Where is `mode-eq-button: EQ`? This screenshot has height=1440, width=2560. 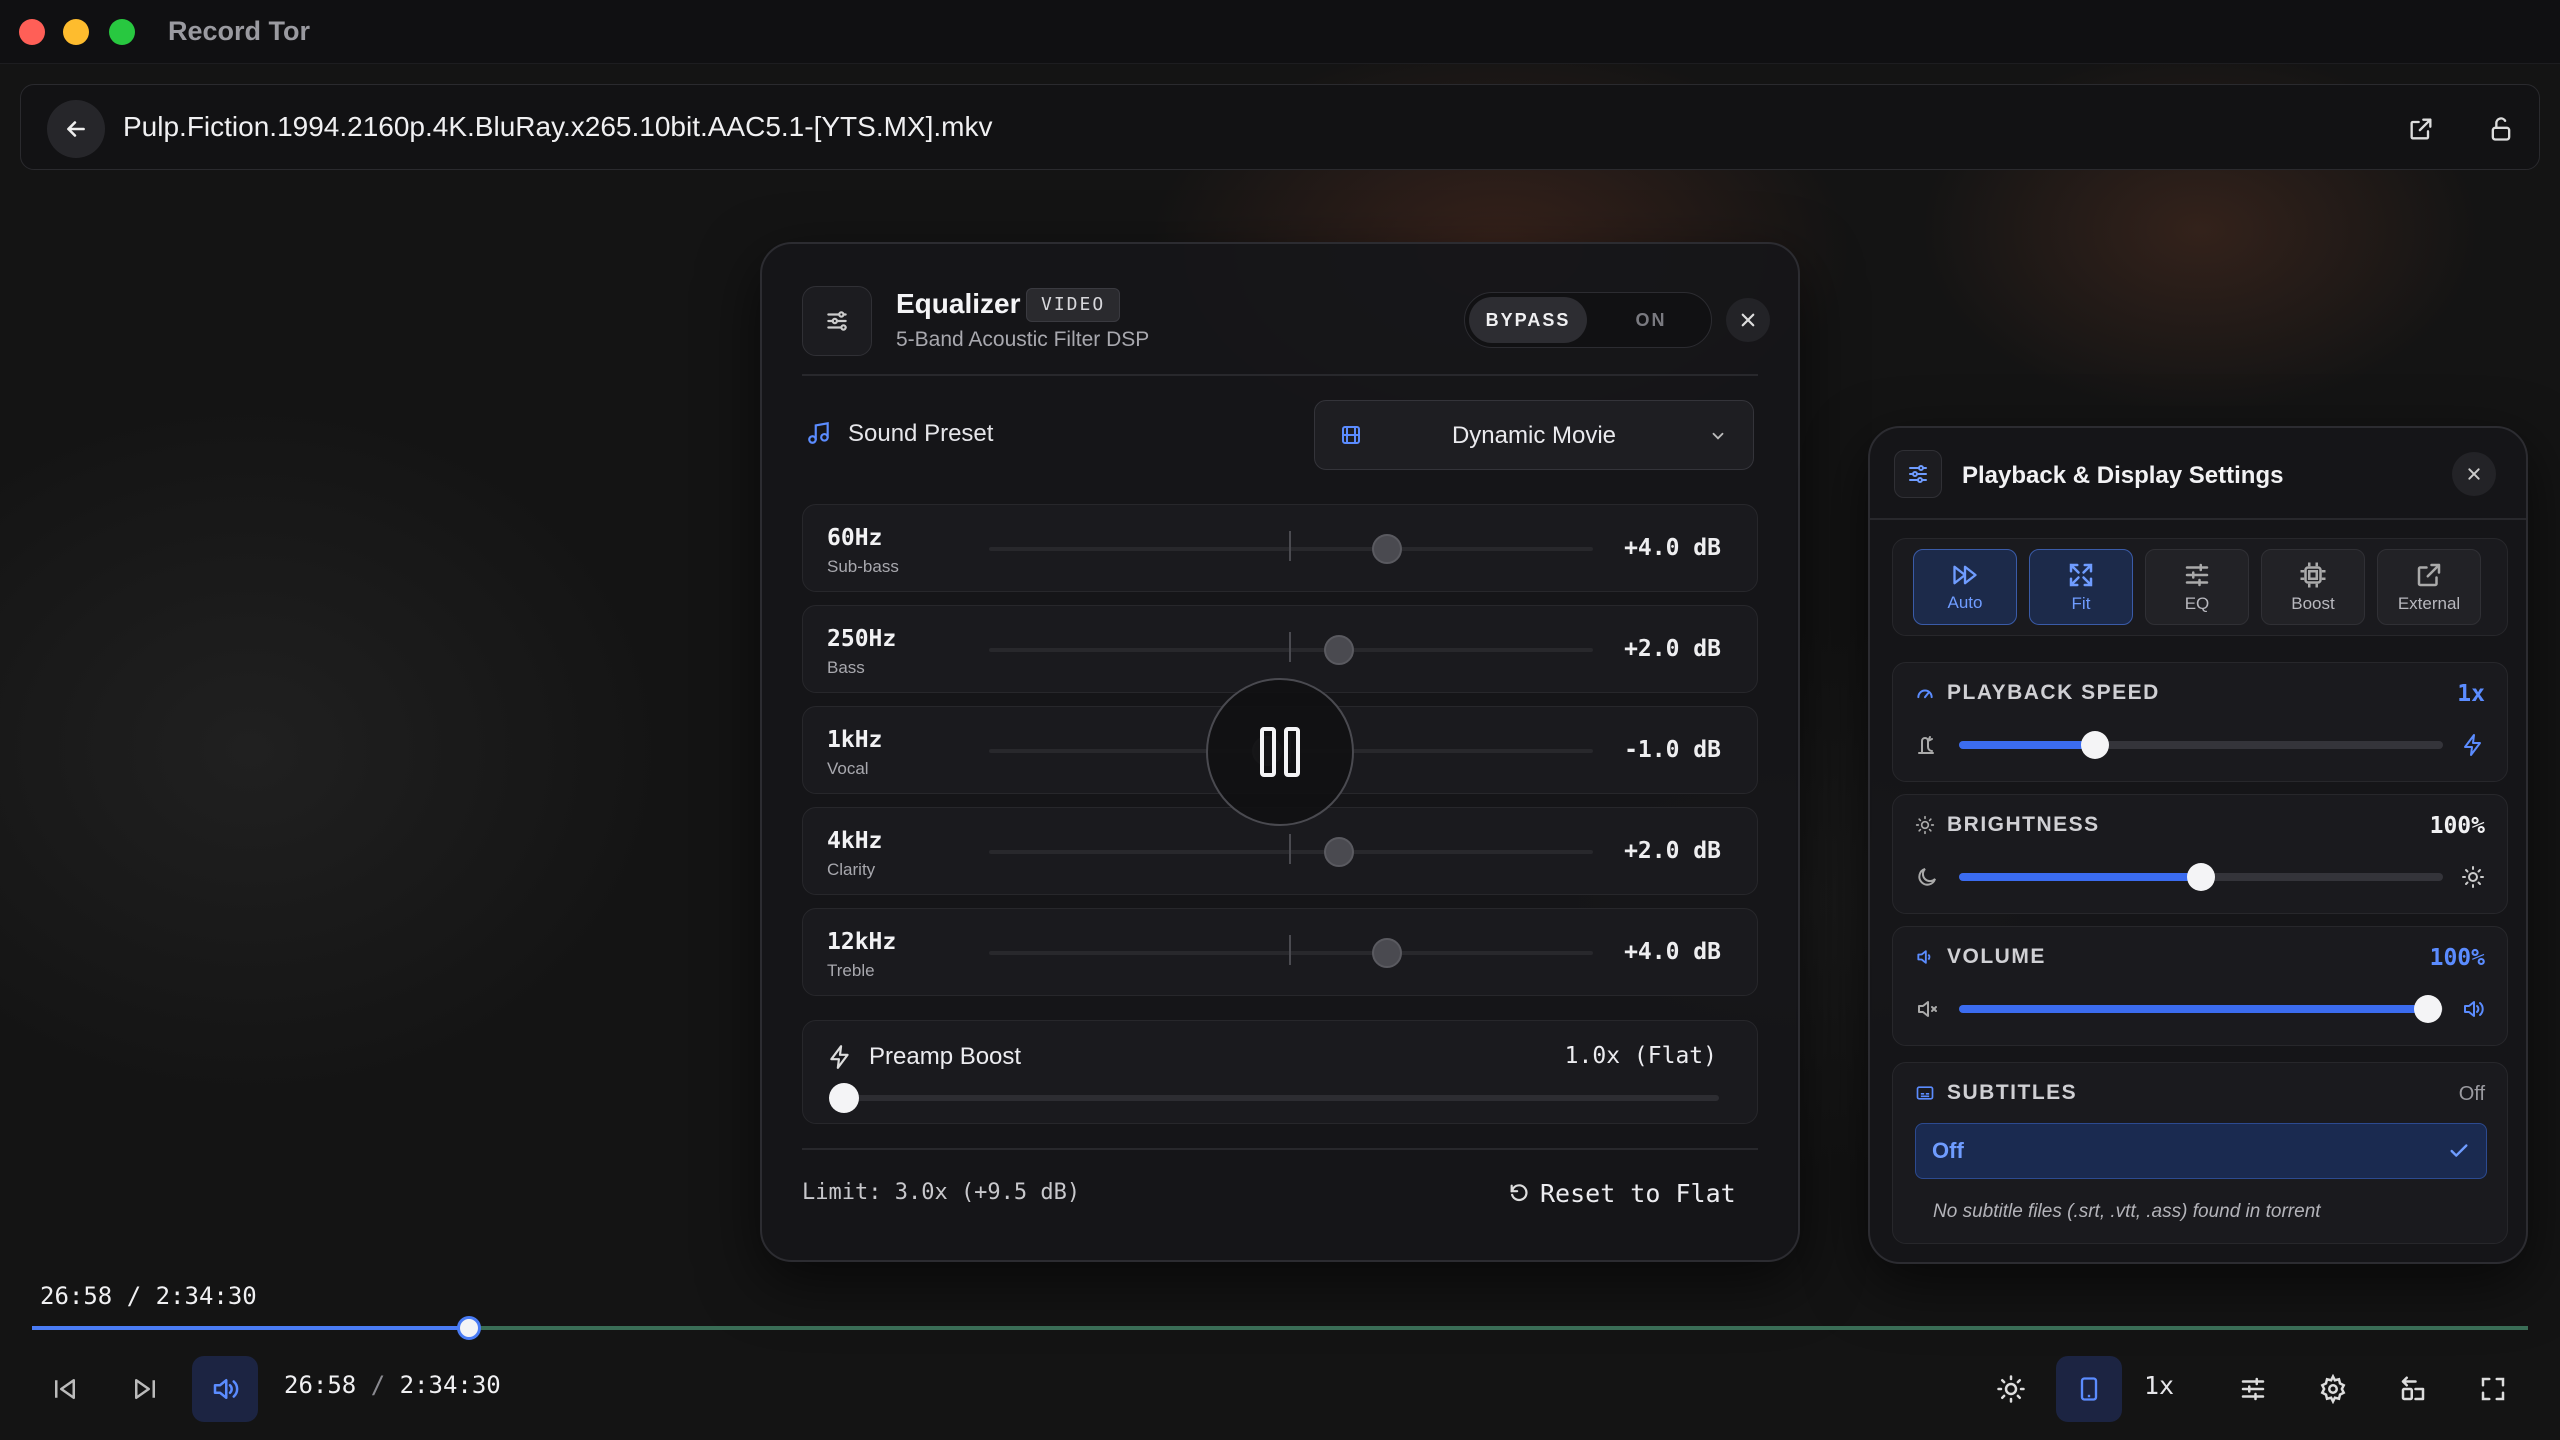
mode-eq-button: EQ is located at coordinates (2197, 587).